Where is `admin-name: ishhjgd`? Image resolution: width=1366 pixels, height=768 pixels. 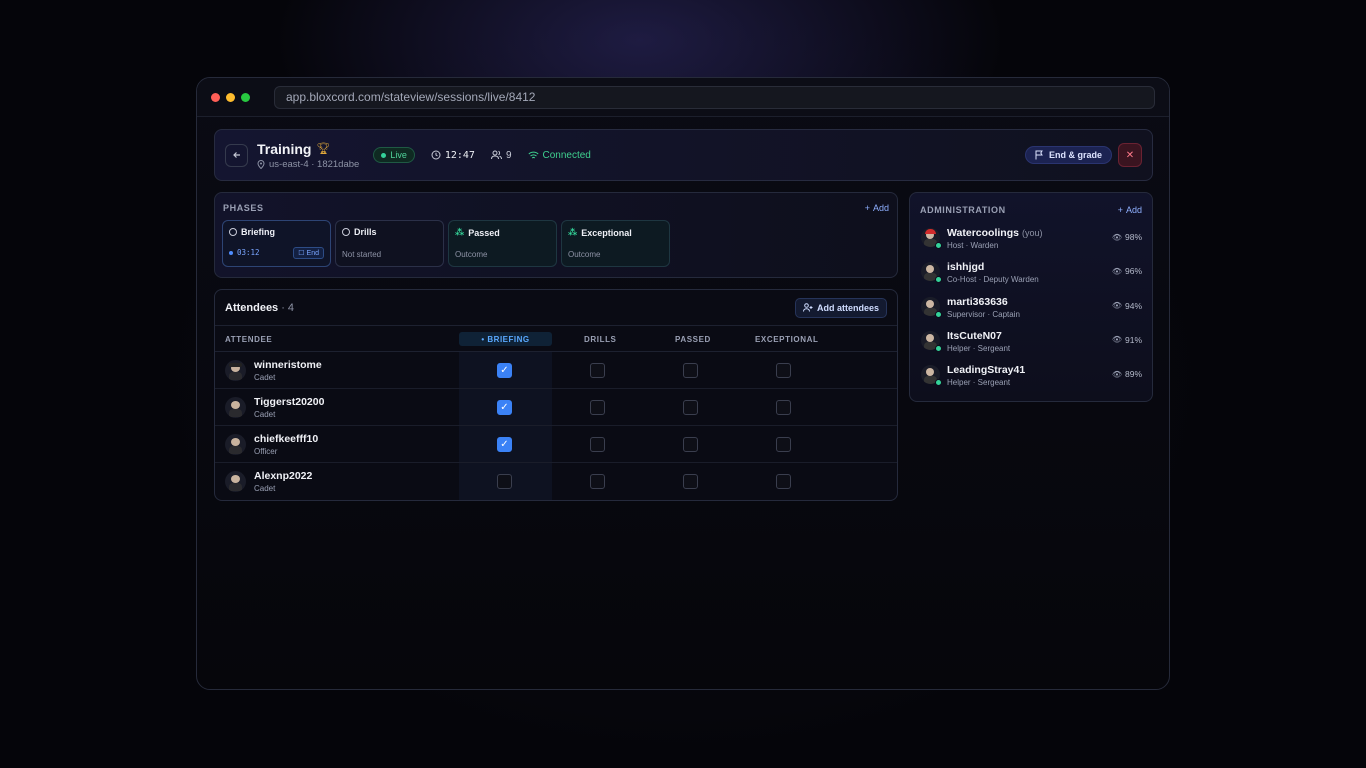 admin-name: ishhjgd is located at coordinates (966, 267).